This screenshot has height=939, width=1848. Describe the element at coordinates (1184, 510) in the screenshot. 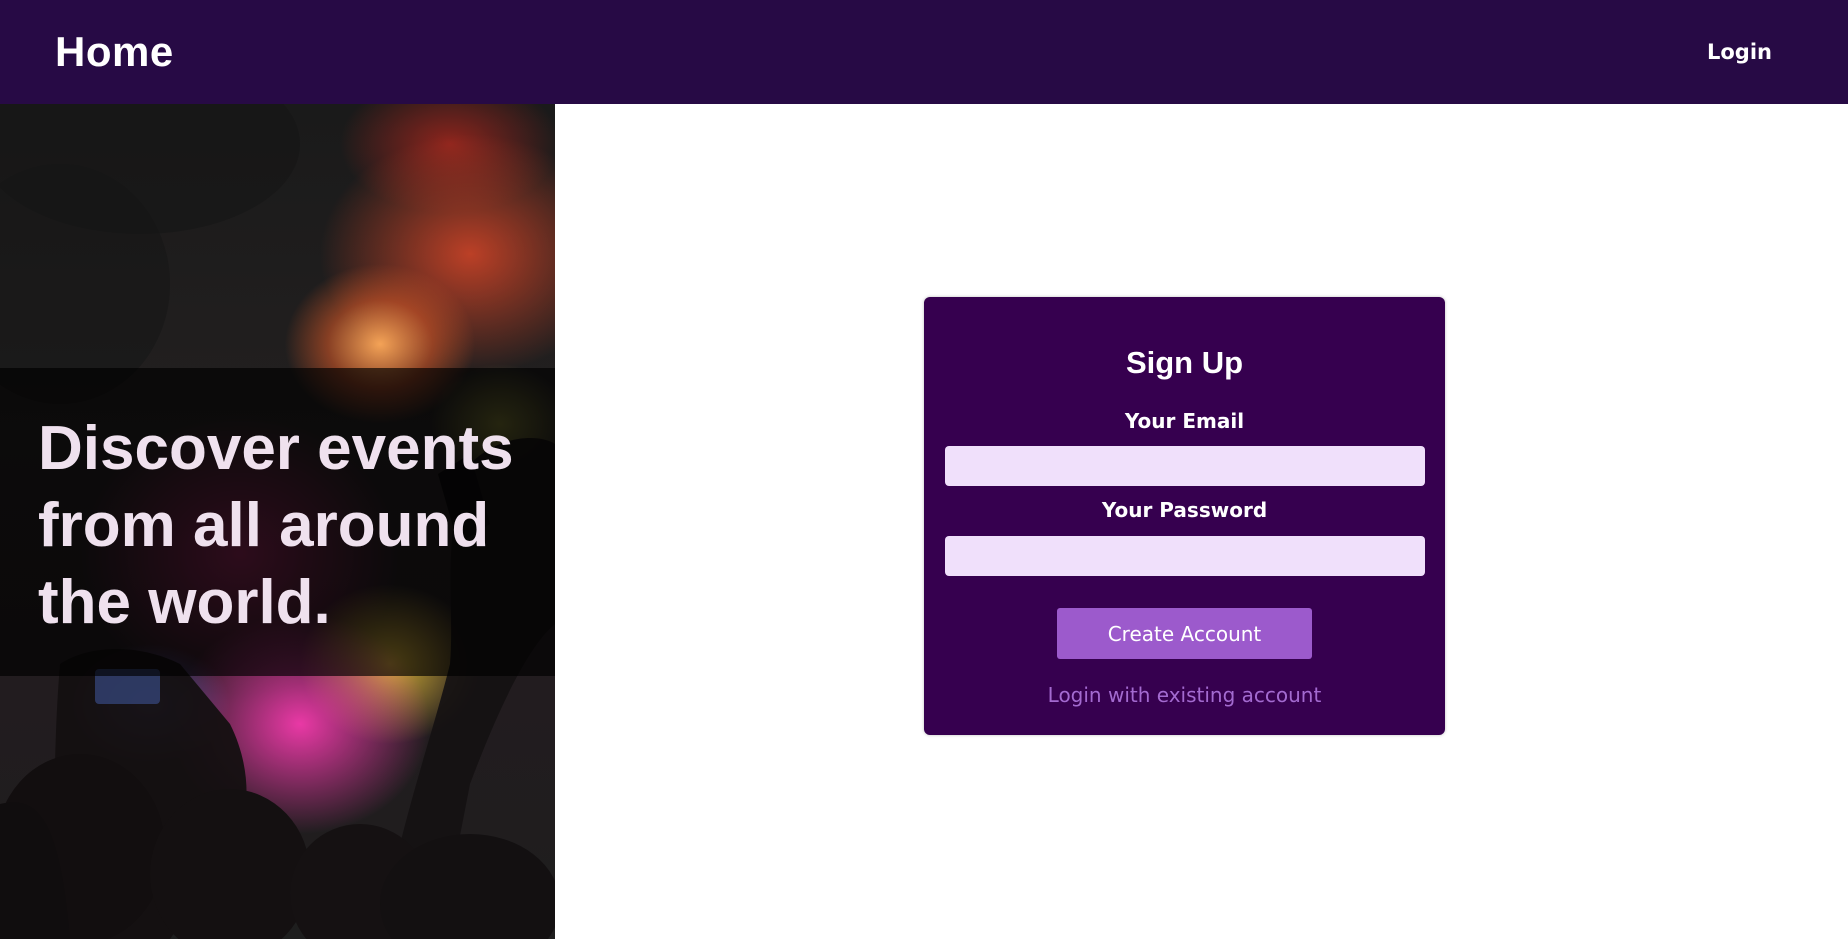

I see `password-label: Your Password` at that location.